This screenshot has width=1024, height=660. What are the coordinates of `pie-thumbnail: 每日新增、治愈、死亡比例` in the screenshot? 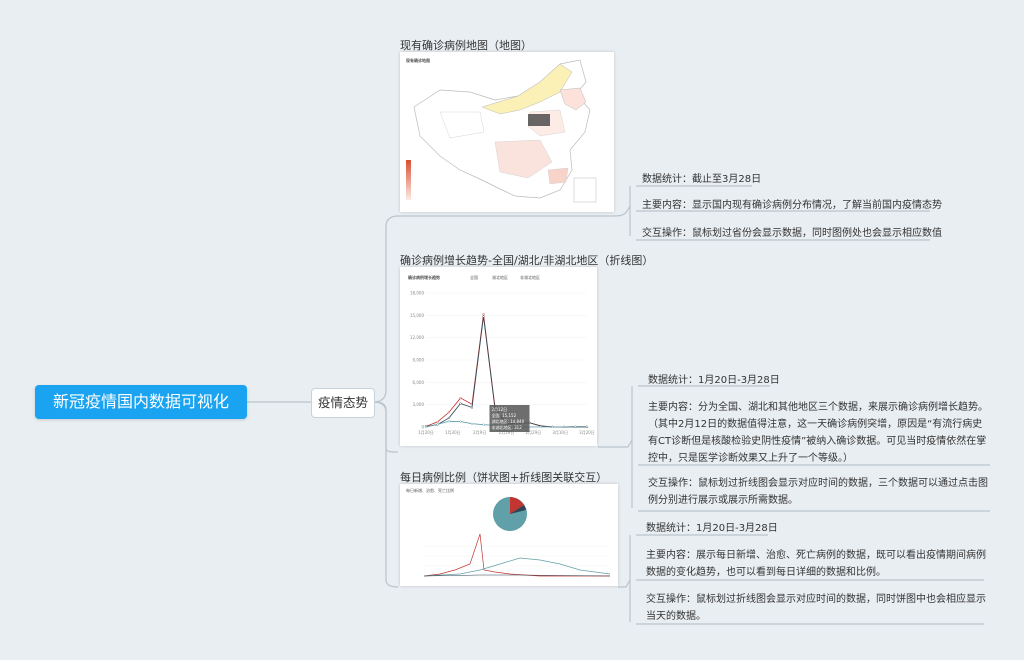 It's located at (509, 535).